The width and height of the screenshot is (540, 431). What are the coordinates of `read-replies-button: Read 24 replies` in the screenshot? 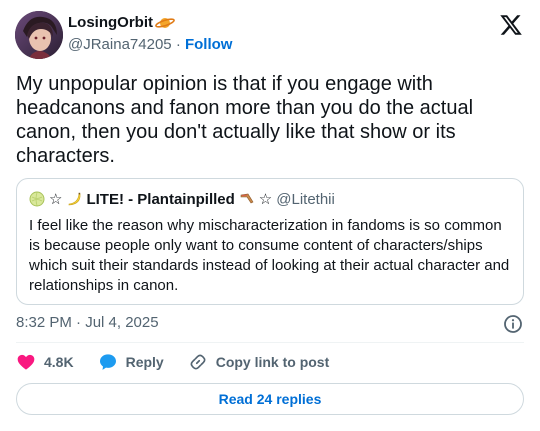 It's located at (270, 399).